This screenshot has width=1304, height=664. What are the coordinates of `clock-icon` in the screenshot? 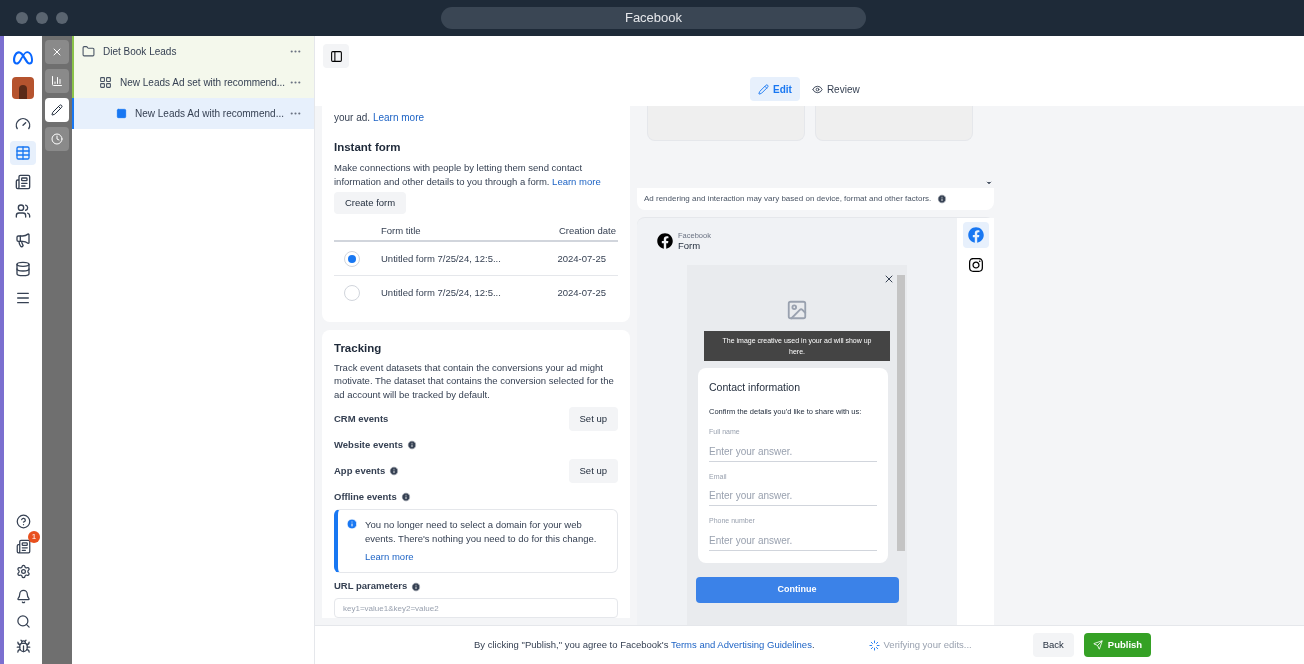 It's located at (57, 139).